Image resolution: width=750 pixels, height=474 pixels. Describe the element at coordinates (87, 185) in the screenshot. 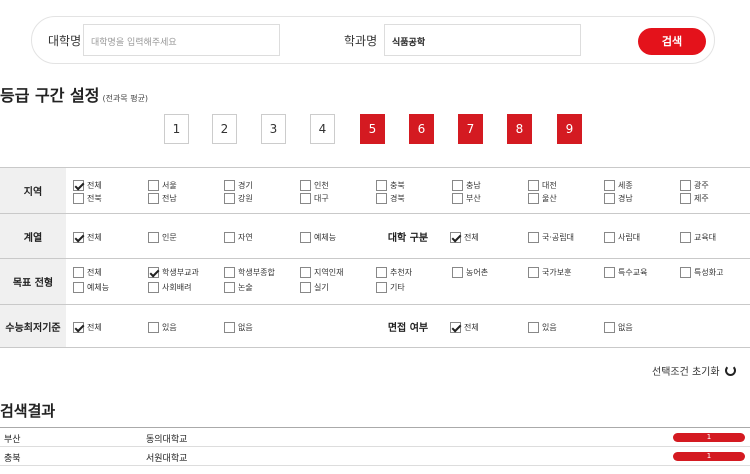

I see `filter-region-option: 전체` at that location.